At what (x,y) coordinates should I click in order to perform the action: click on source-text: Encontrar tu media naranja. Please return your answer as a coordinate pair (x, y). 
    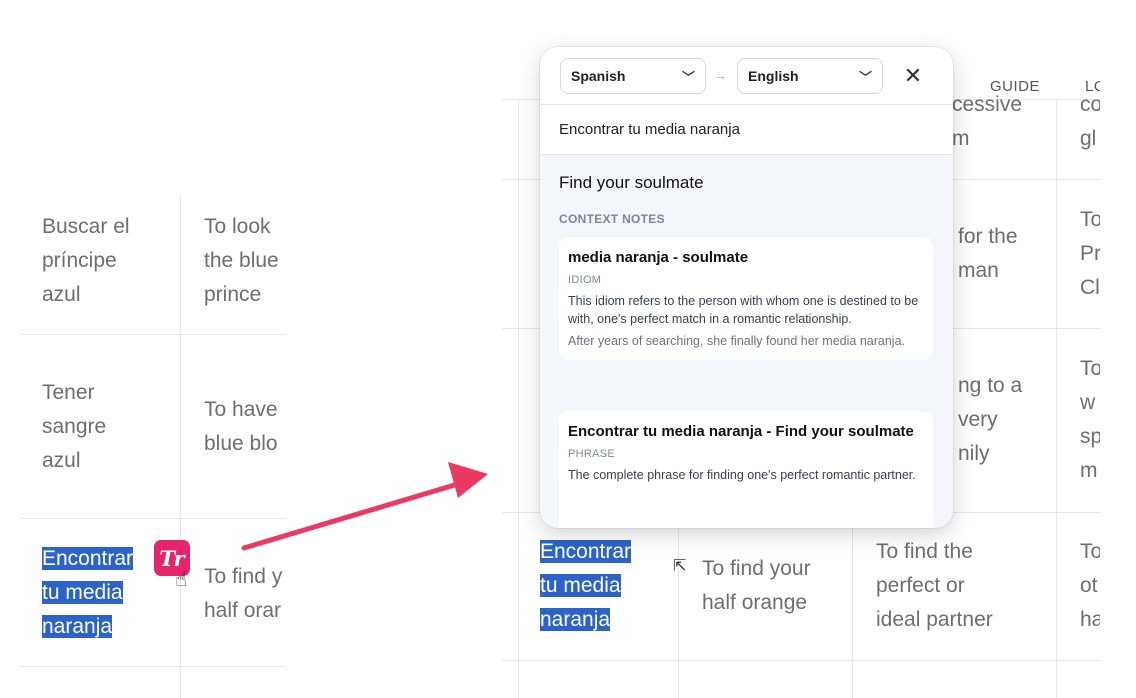
    Looking at the image, I should click on (649, 129).